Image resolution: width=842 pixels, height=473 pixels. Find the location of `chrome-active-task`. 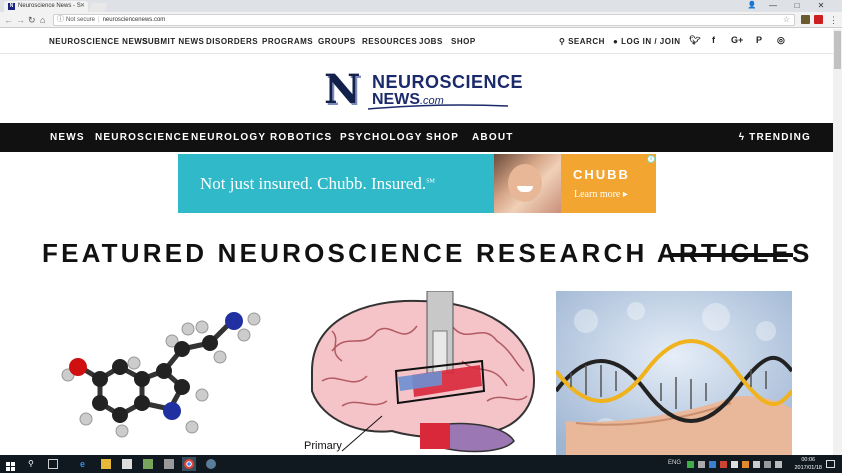

chrome-active-task is located at coordinates (189, 464).